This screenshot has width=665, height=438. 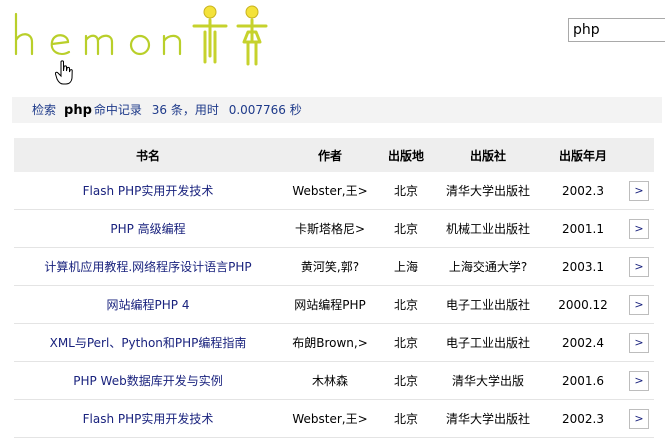 I want to click on book-date: 2001.6, so click(x=583, y=380).